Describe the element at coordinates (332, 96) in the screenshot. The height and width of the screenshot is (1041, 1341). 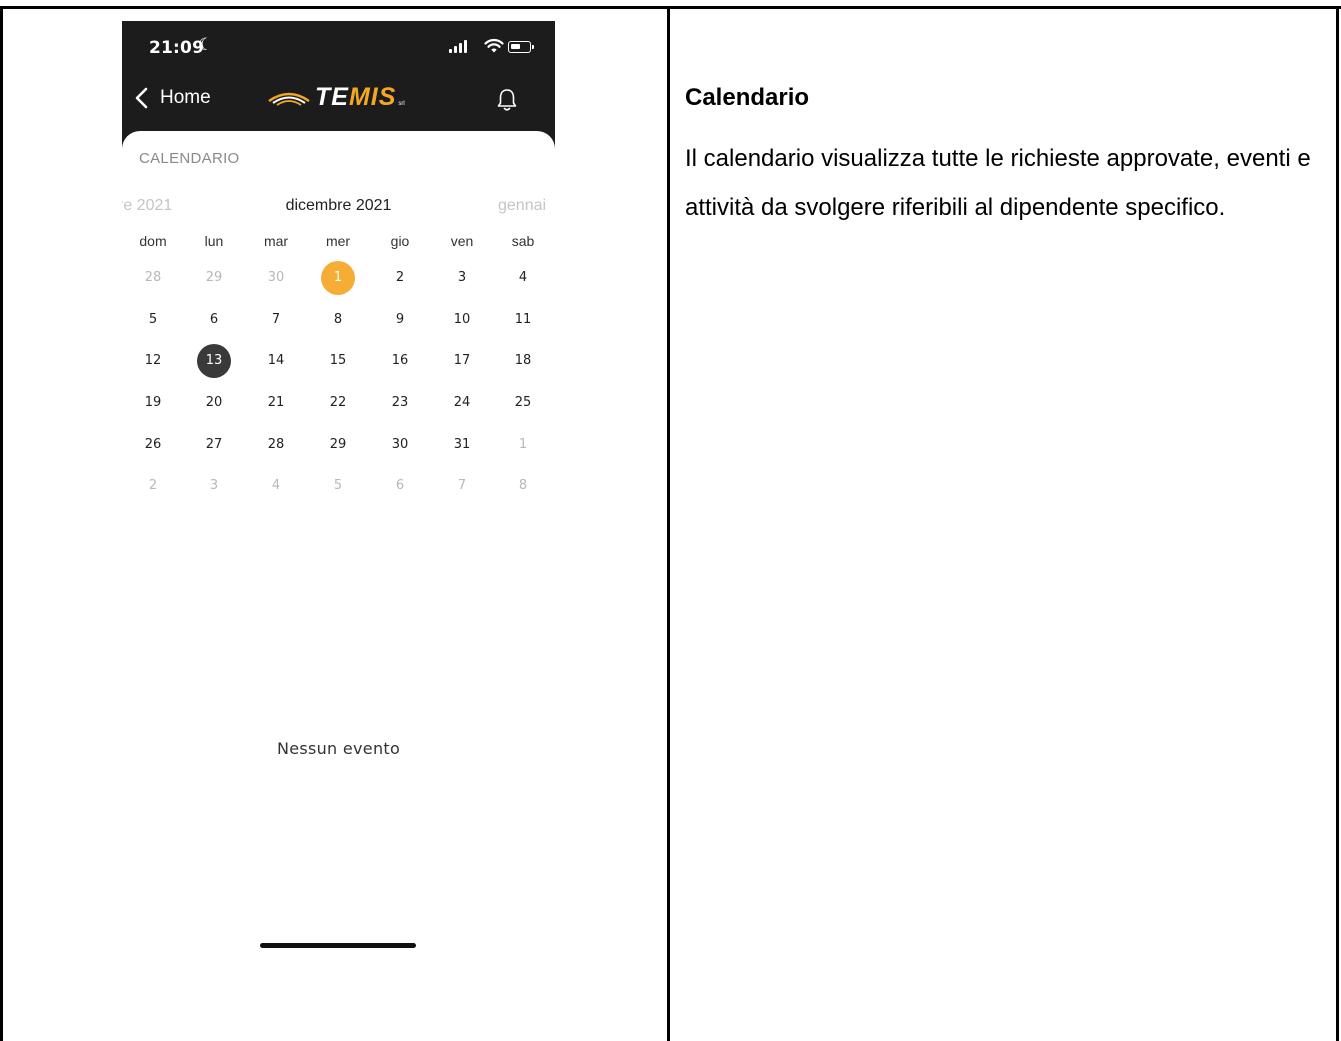
I see `logo-part1: TE` at that location.